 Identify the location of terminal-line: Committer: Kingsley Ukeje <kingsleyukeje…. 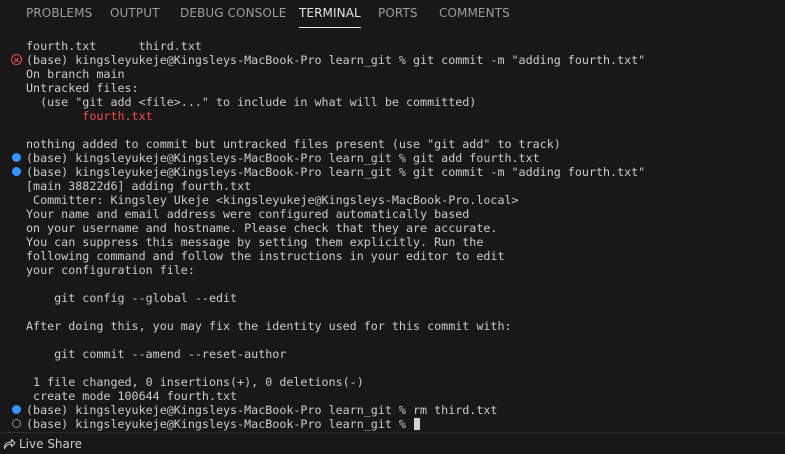
(392, 200).